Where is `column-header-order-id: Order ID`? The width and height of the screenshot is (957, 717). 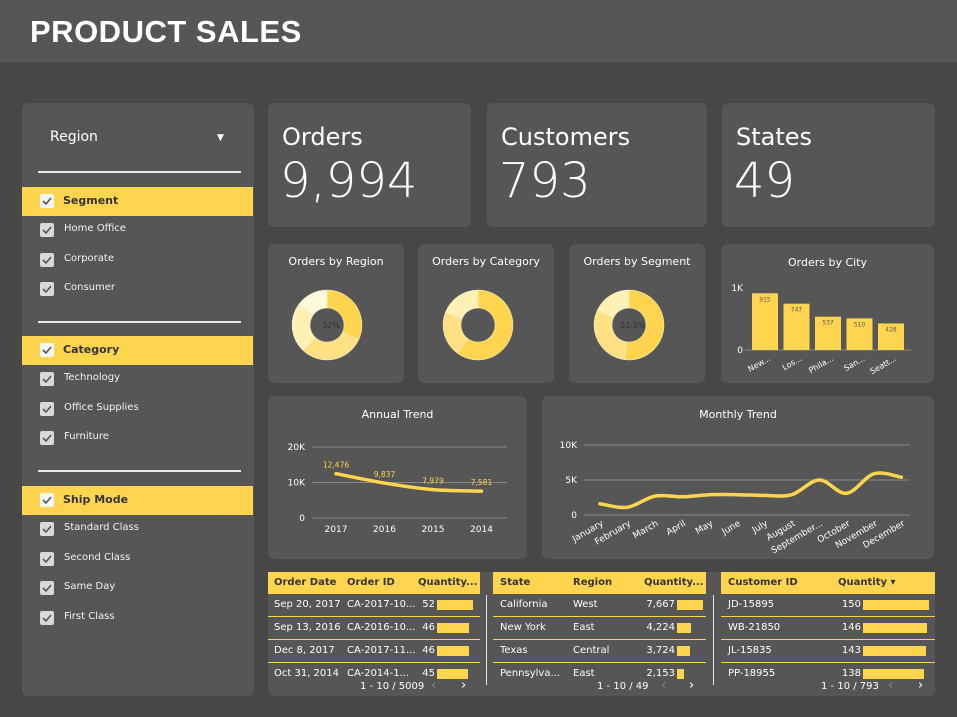
column-header-order-id: Order ID is located at coordinates (371, 582).